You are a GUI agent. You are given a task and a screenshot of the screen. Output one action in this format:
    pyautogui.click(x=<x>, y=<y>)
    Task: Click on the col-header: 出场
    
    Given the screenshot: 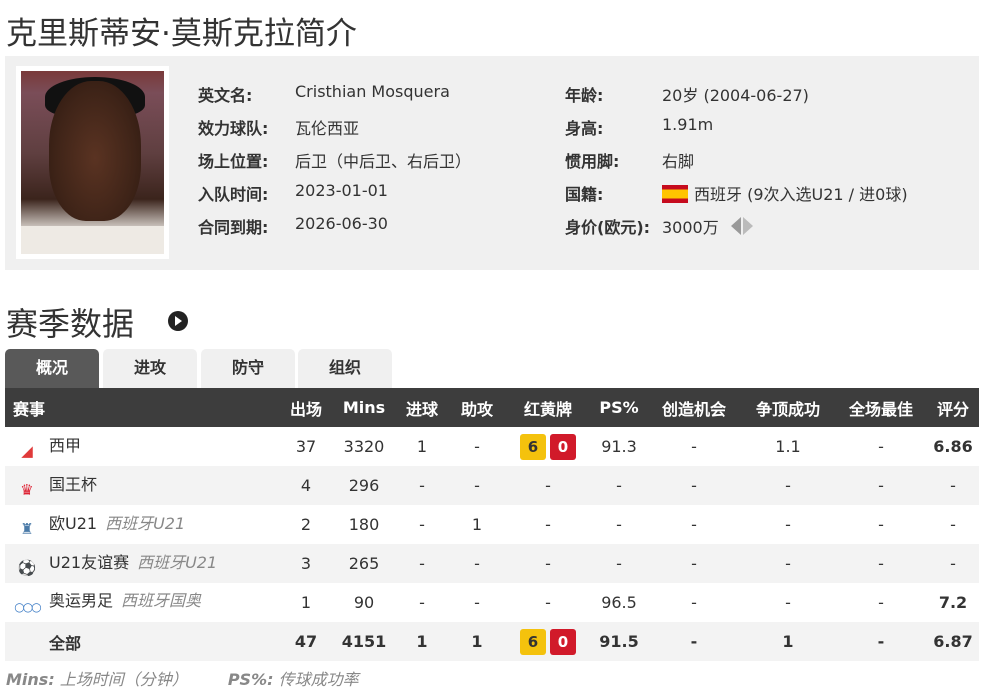 What is the action you would take?
    pyautogui.click(x=306, y=407)
    